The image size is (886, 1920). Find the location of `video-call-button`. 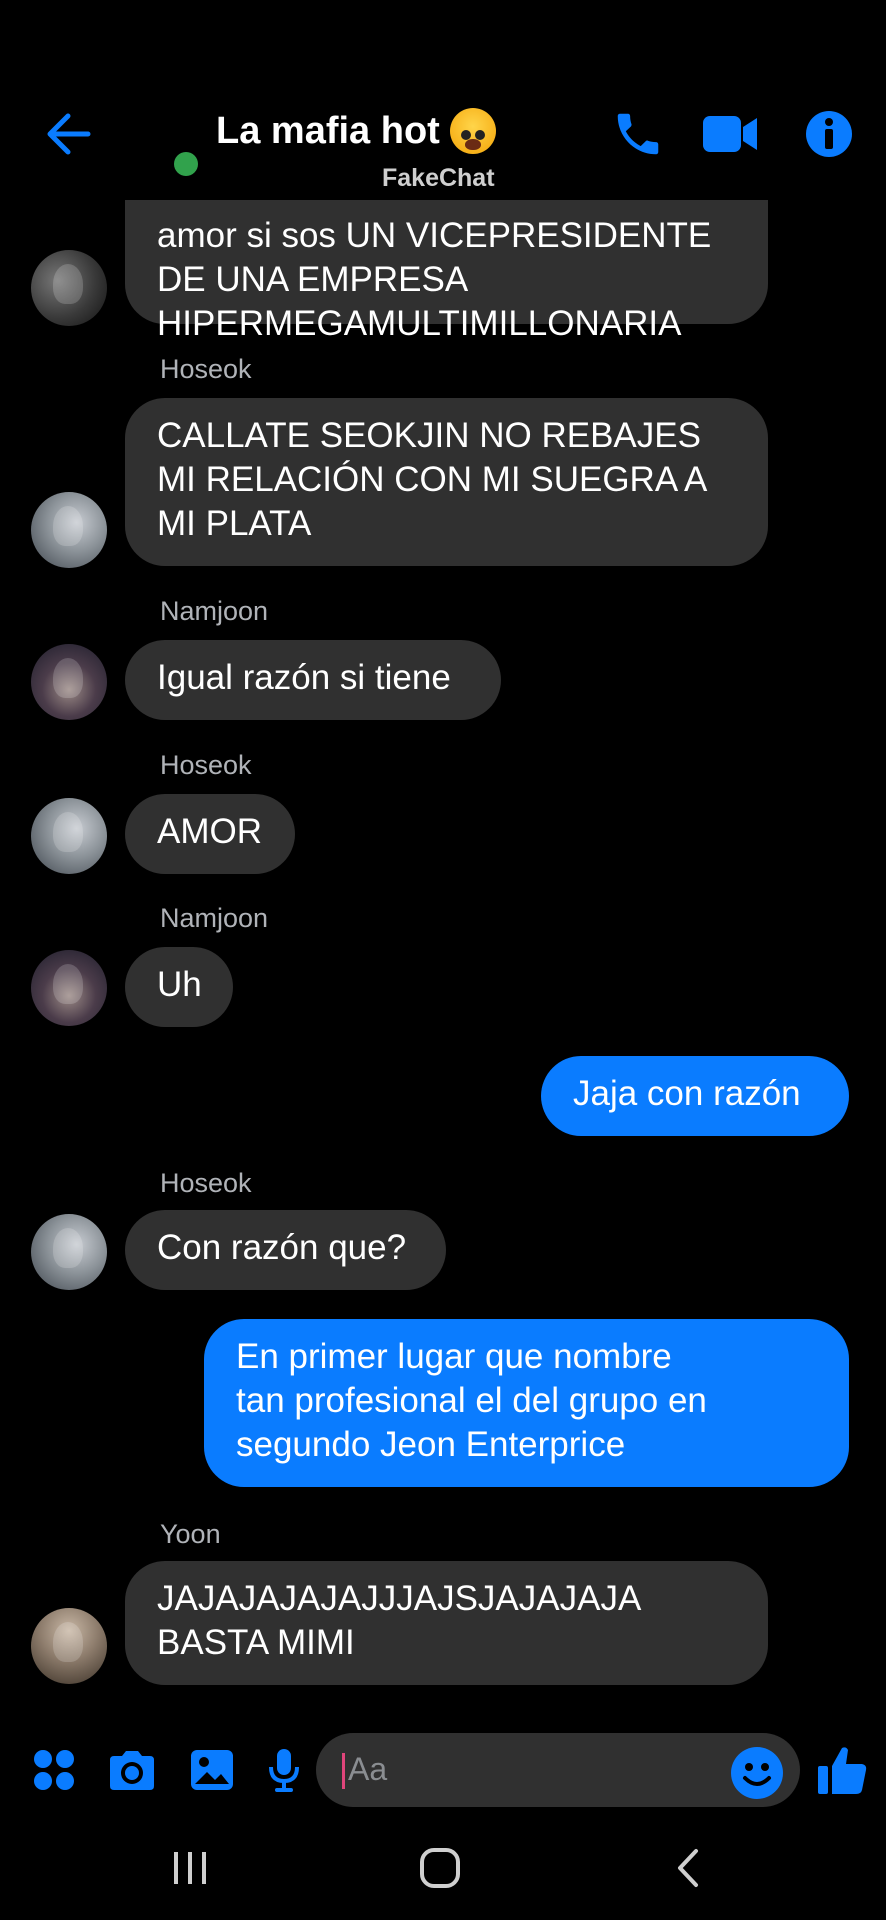

video-call-button is located at coordinates (730, 134).